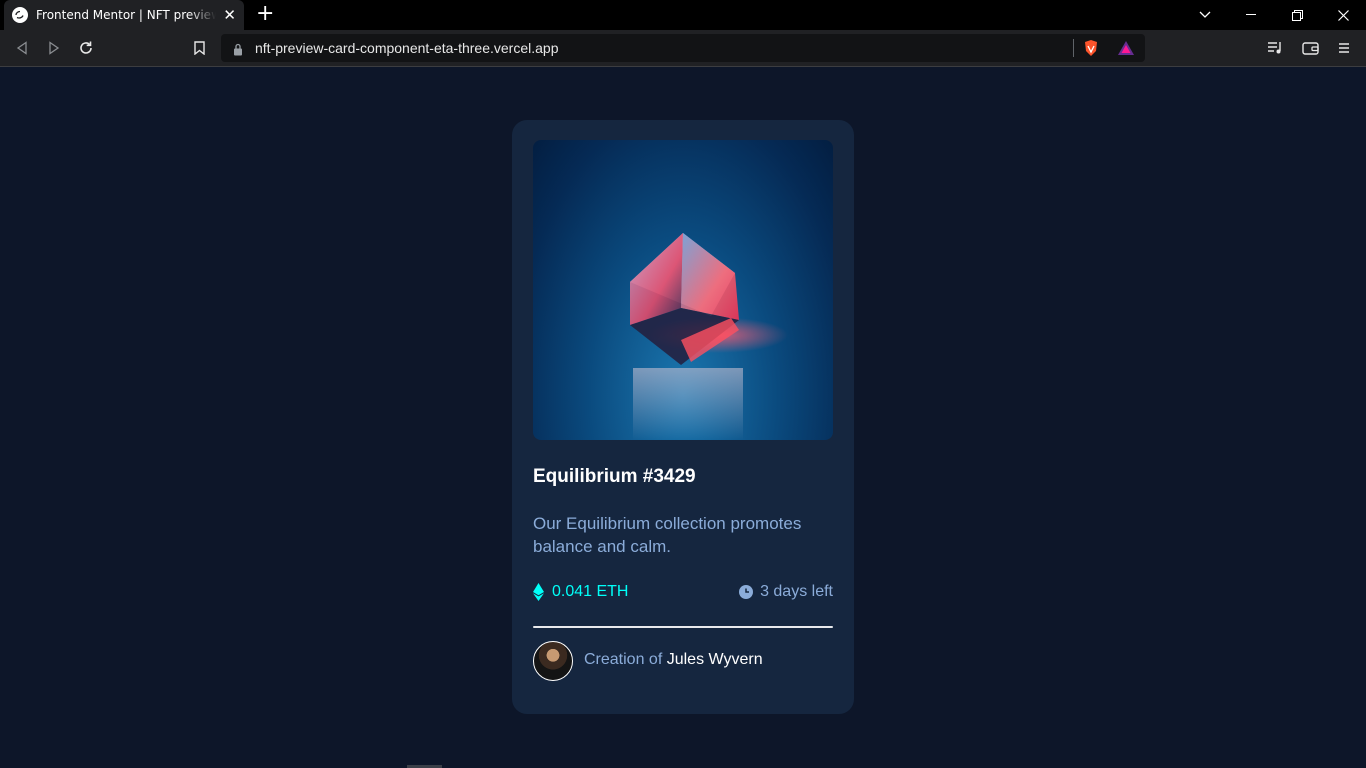 The height and width of the screenshot is (768, 1366). I want to click on clock-icon, so click(746, 592).